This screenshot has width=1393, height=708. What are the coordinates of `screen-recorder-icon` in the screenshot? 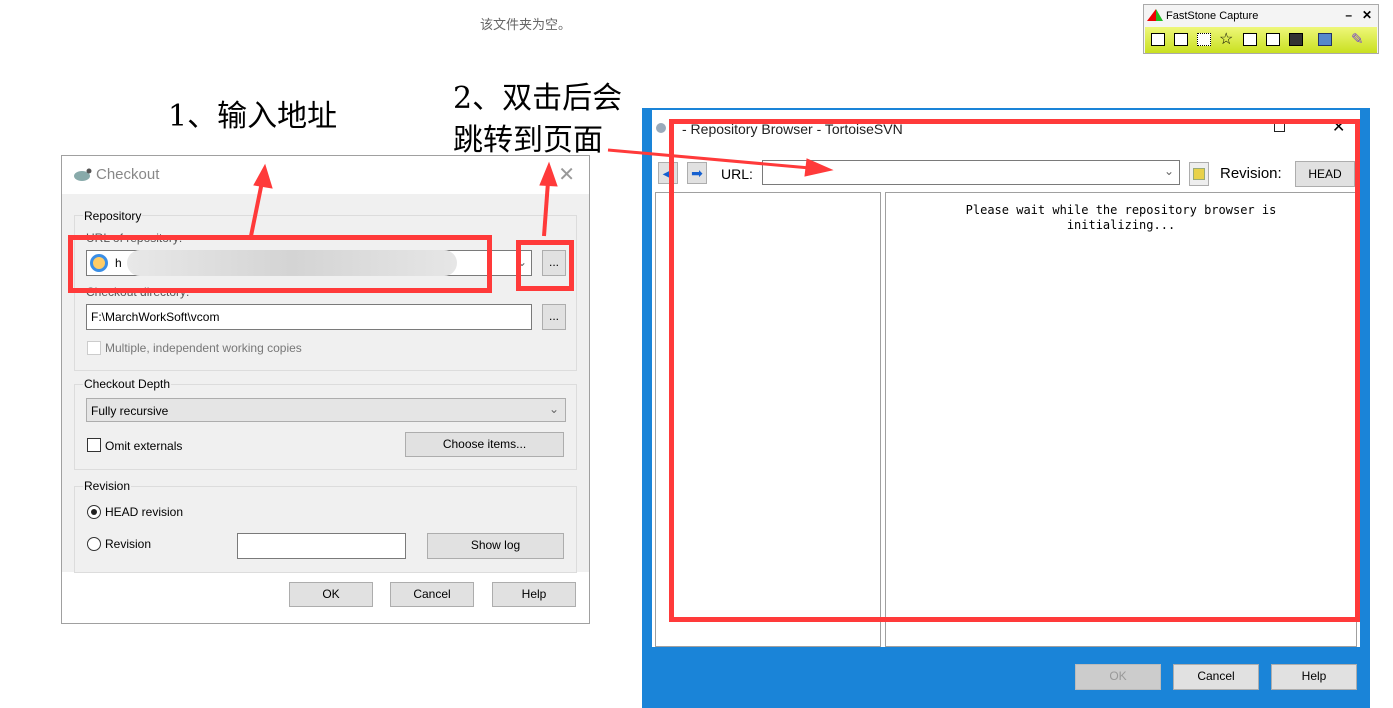 It's located at (1296, 39).